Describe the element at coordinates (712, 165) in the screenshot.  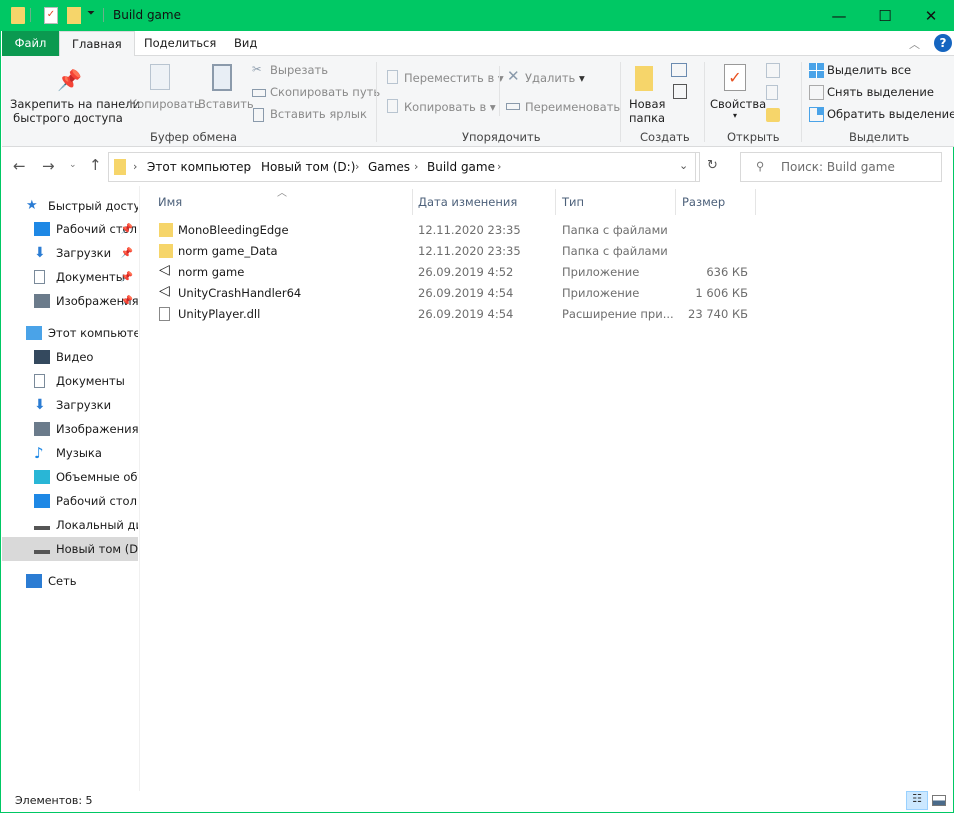
I see `refresh-button: ↻` at that location.